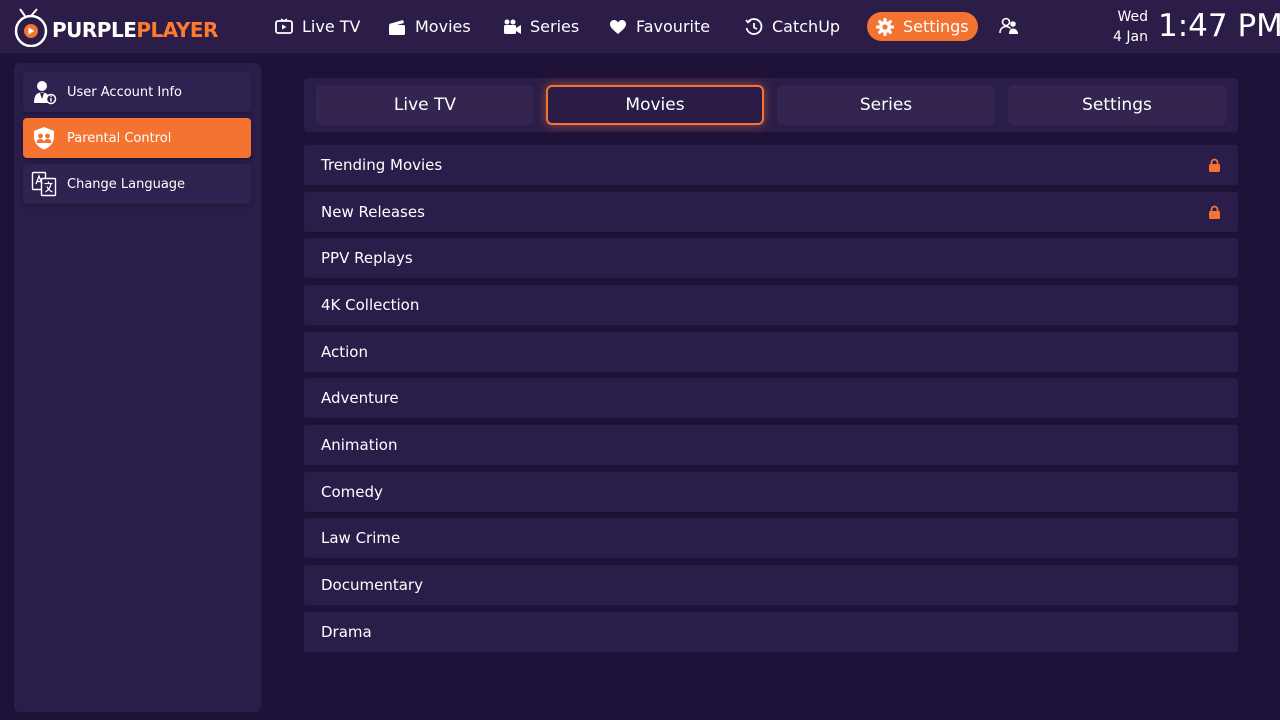 The width and height of the screenshot is (1280, 720). I want to click on nav-label: Settings, so click(936, 26).